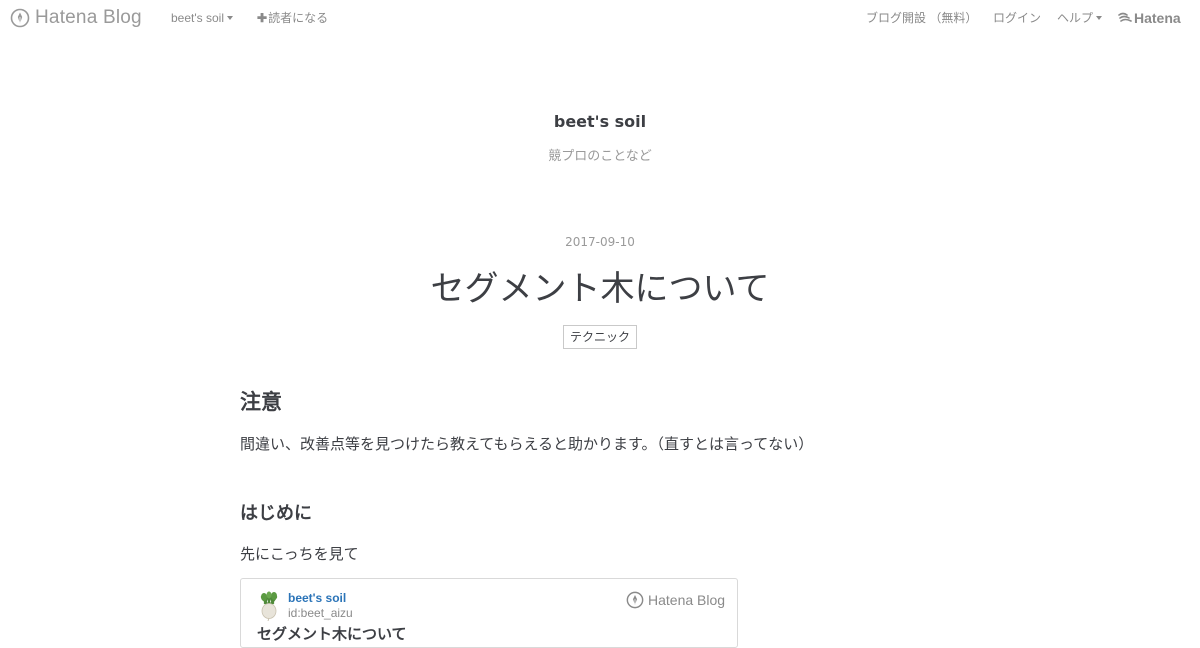 This screenshot has height=648, width=1200. I want to click on blog-title: beet's soil, so click(600, 122).